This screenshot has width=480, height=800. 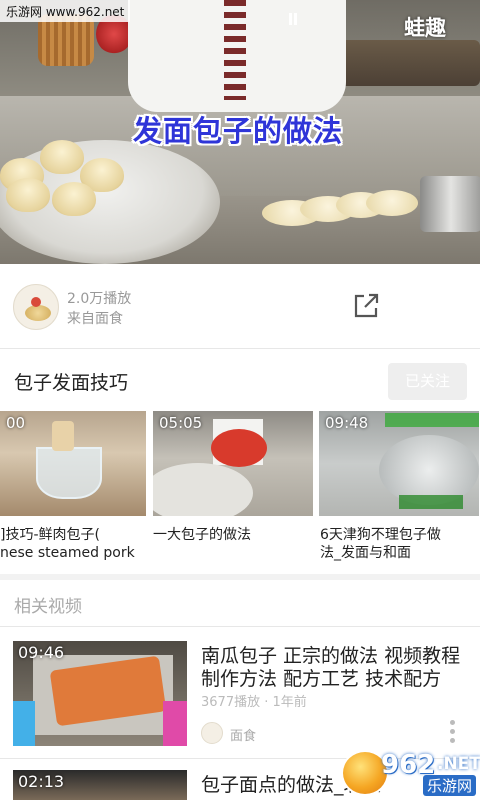 What do you see at coordinates (254, 702) in the screenshot?
I see `related-meta: 3677播放 · 1年前` at bounding box center [254, 702].